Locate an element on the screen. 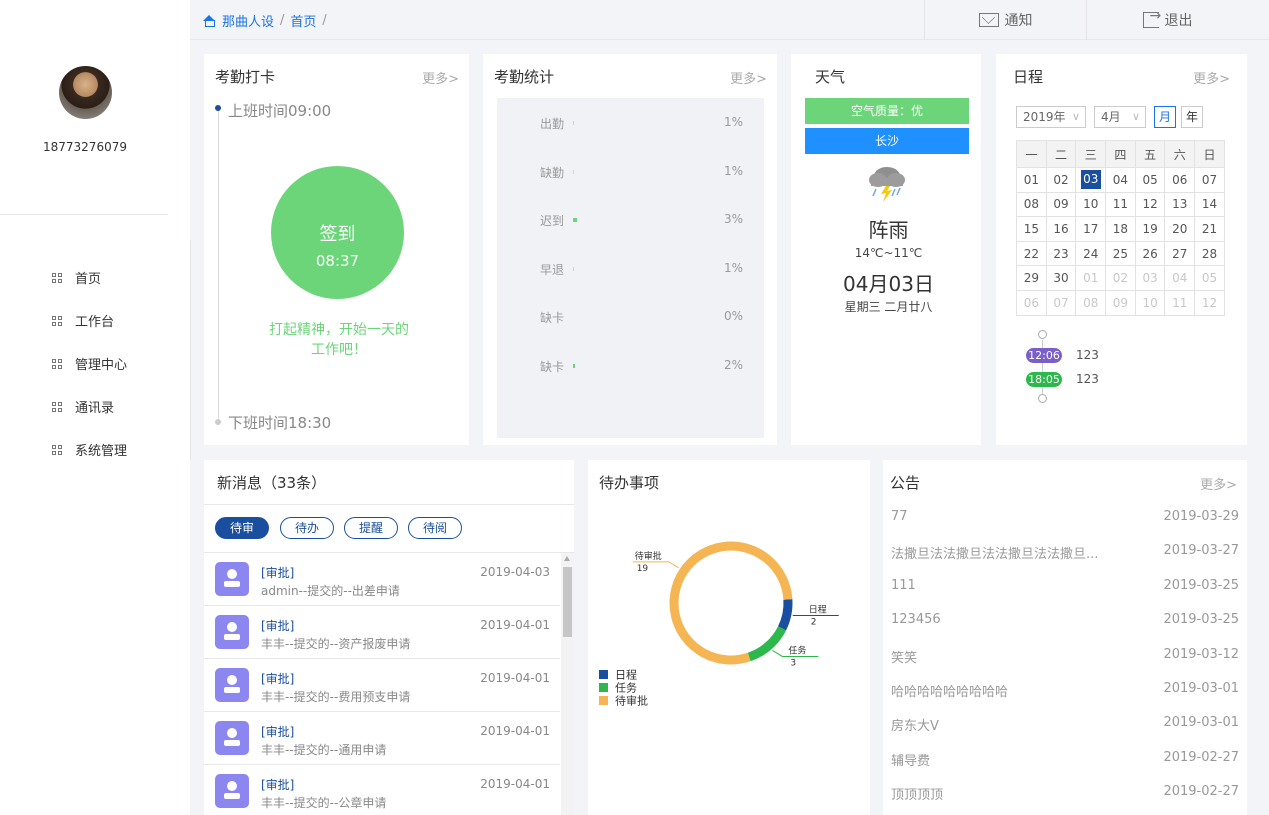  sidebar-item-workbench: 工作台 is located at coordinates (89, 320).